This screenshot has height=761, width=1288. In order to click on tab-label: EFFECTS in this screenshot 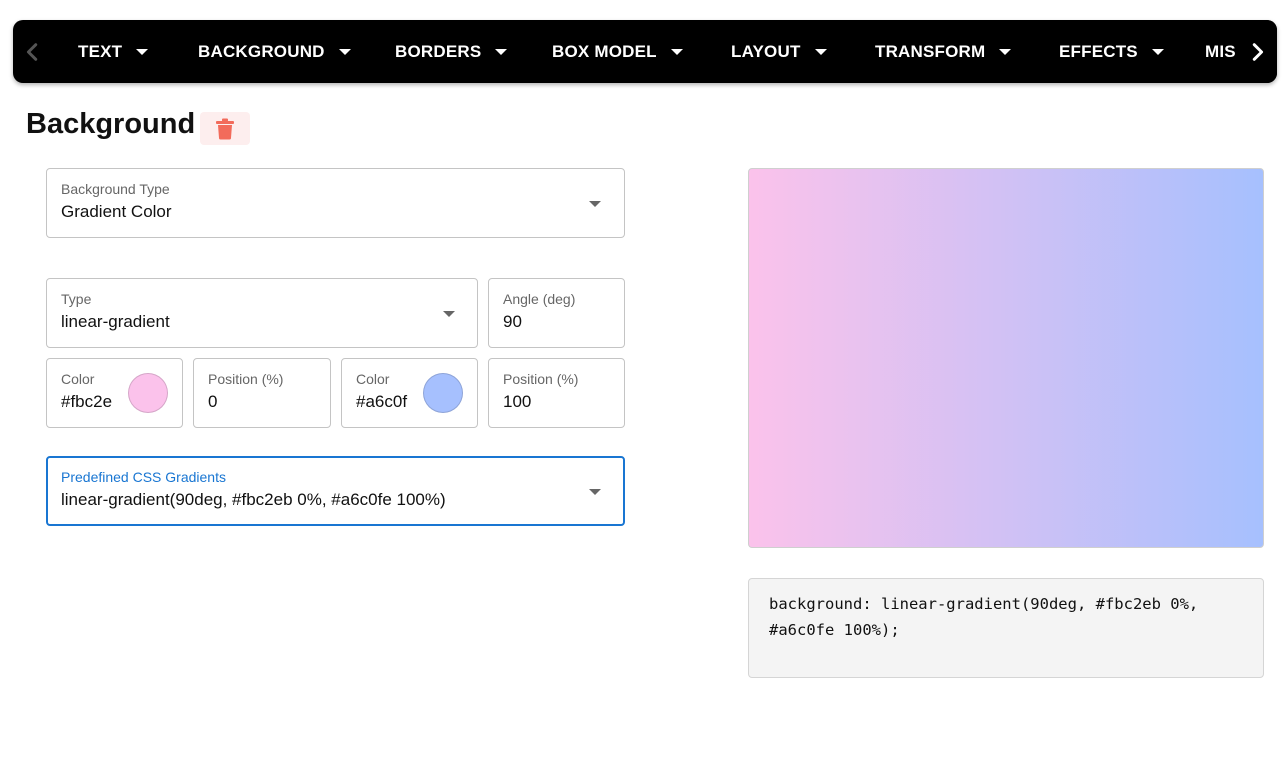, I will do `click(1098, 51)`.